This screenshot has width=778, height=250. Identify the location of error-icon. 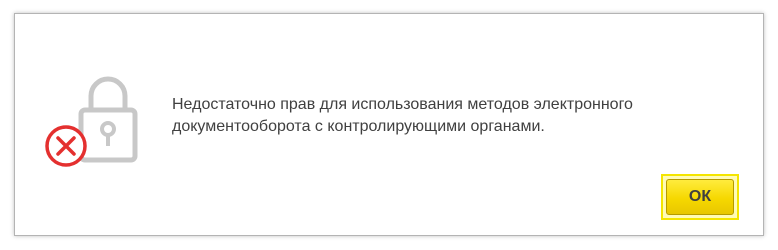
(66, 146).